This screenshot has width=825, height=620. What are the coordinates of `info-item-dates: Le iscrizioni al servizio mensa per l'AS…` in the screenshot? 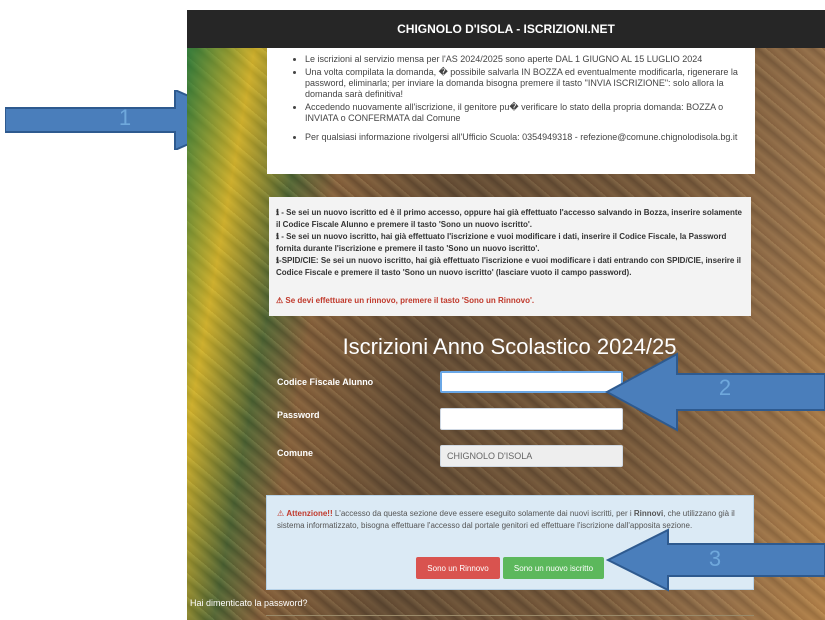 It's located at (526, 59).